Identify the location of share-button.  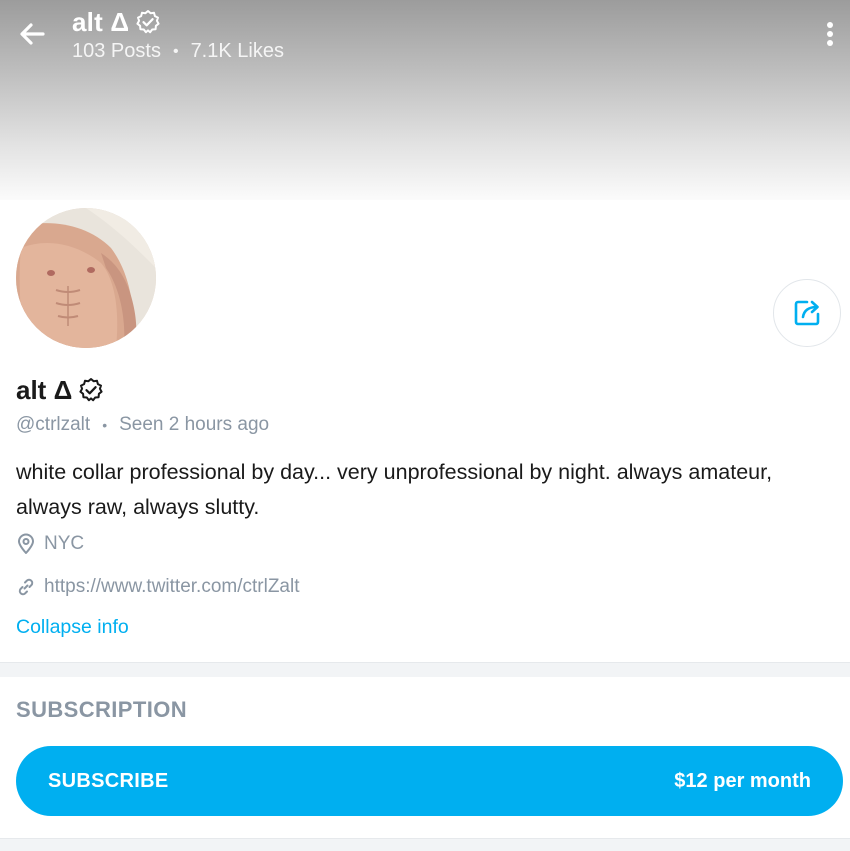
(807, 313).